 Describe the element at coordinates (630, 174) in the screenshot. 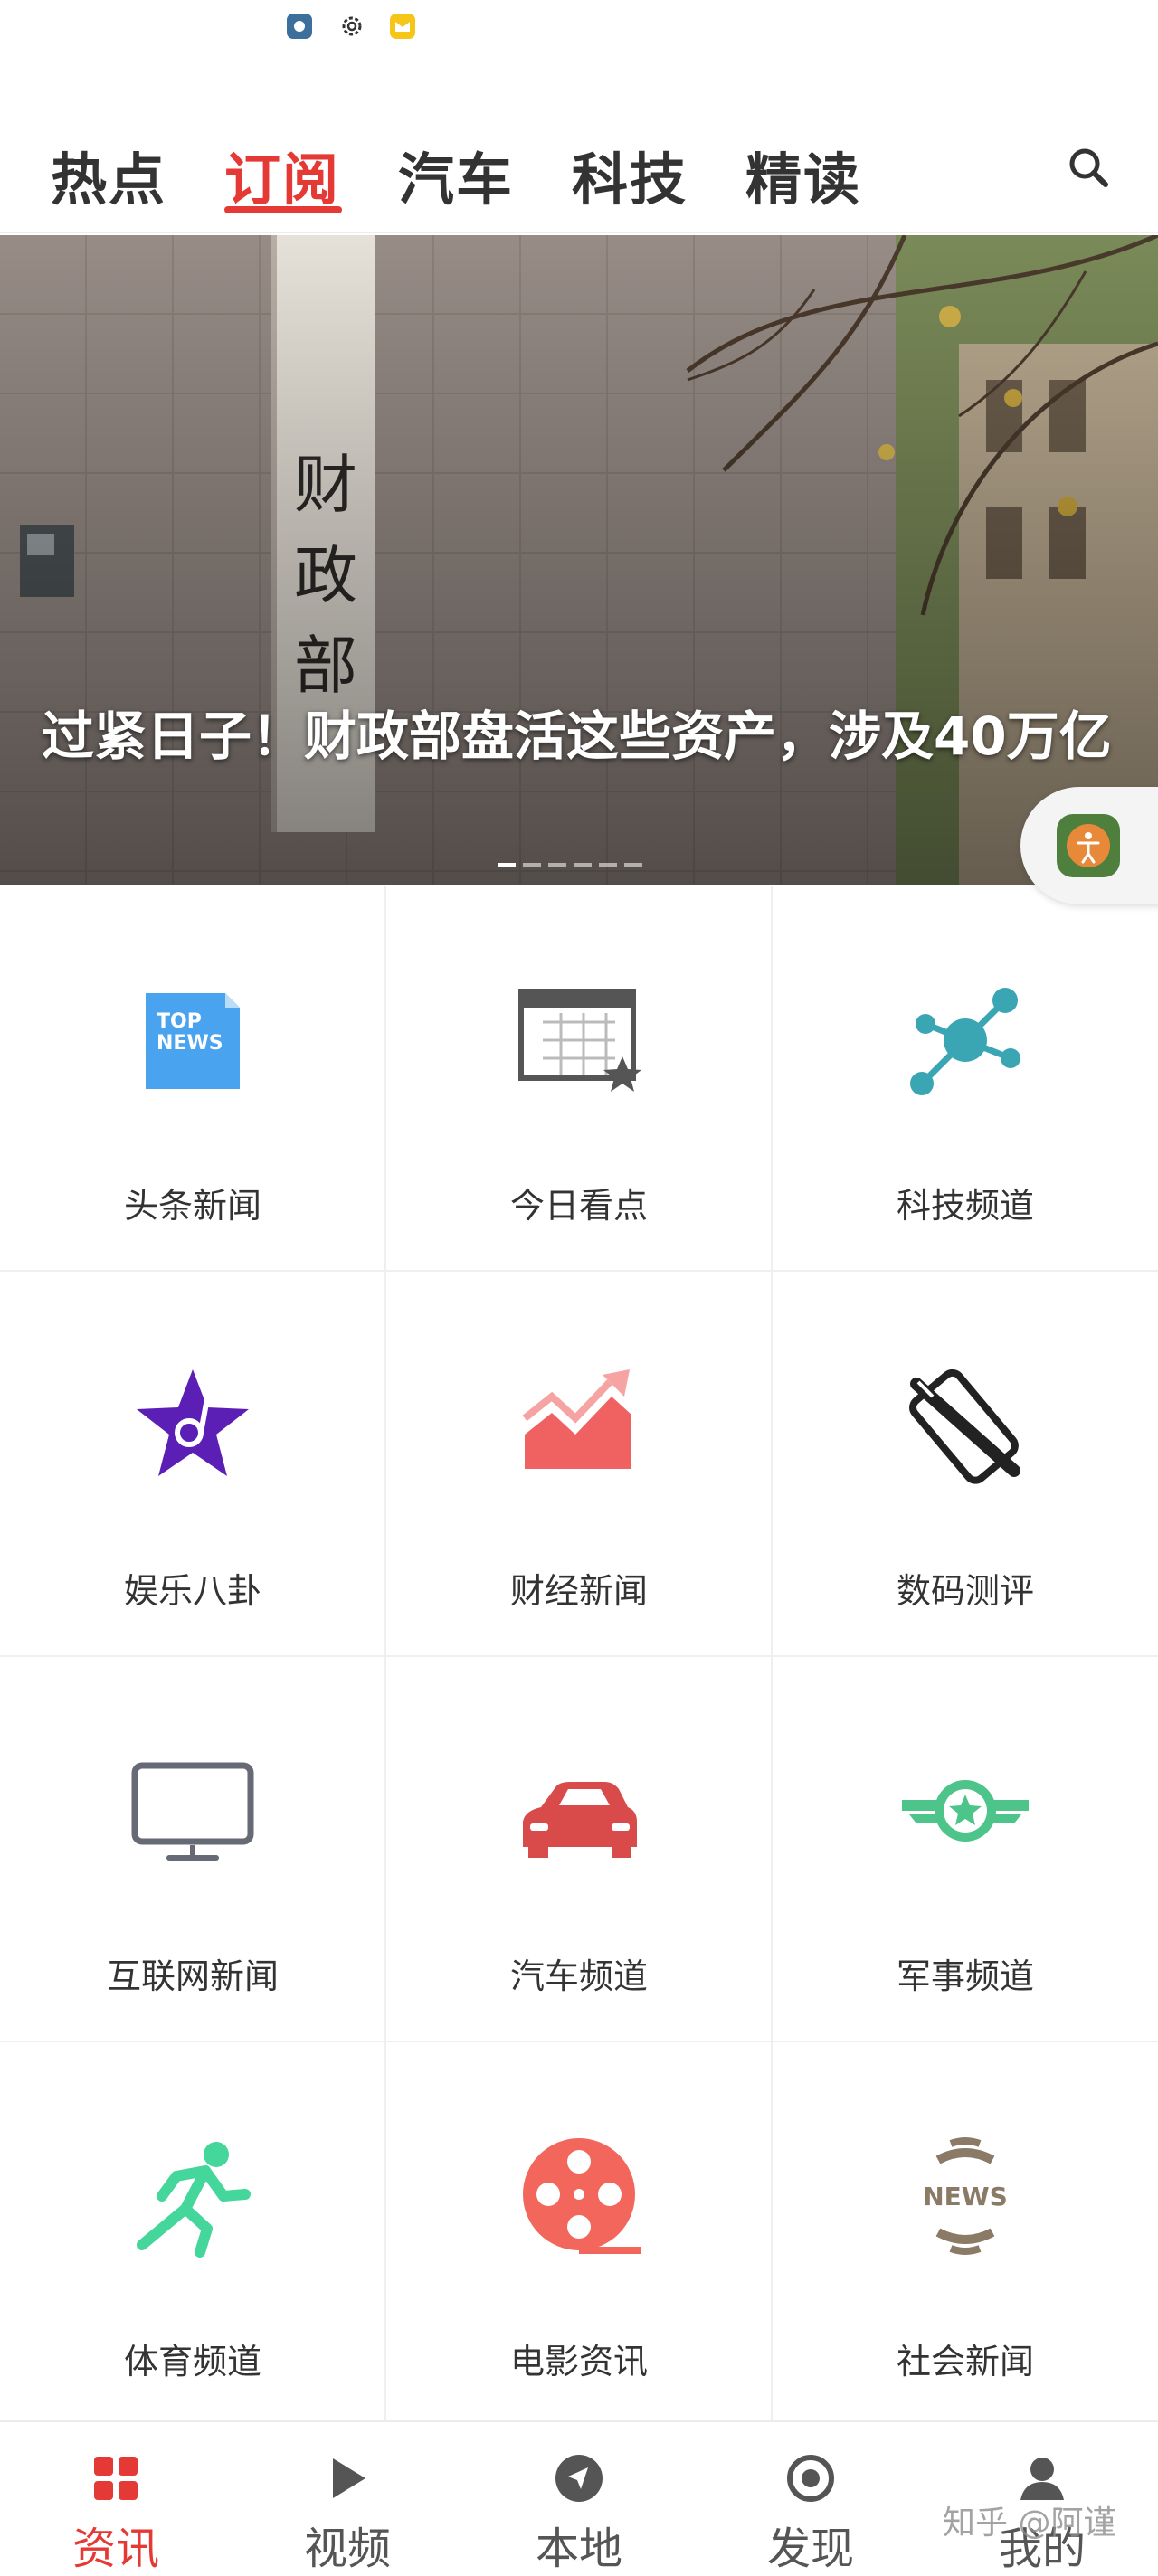

I see `tab-tech: 科技` at that location.